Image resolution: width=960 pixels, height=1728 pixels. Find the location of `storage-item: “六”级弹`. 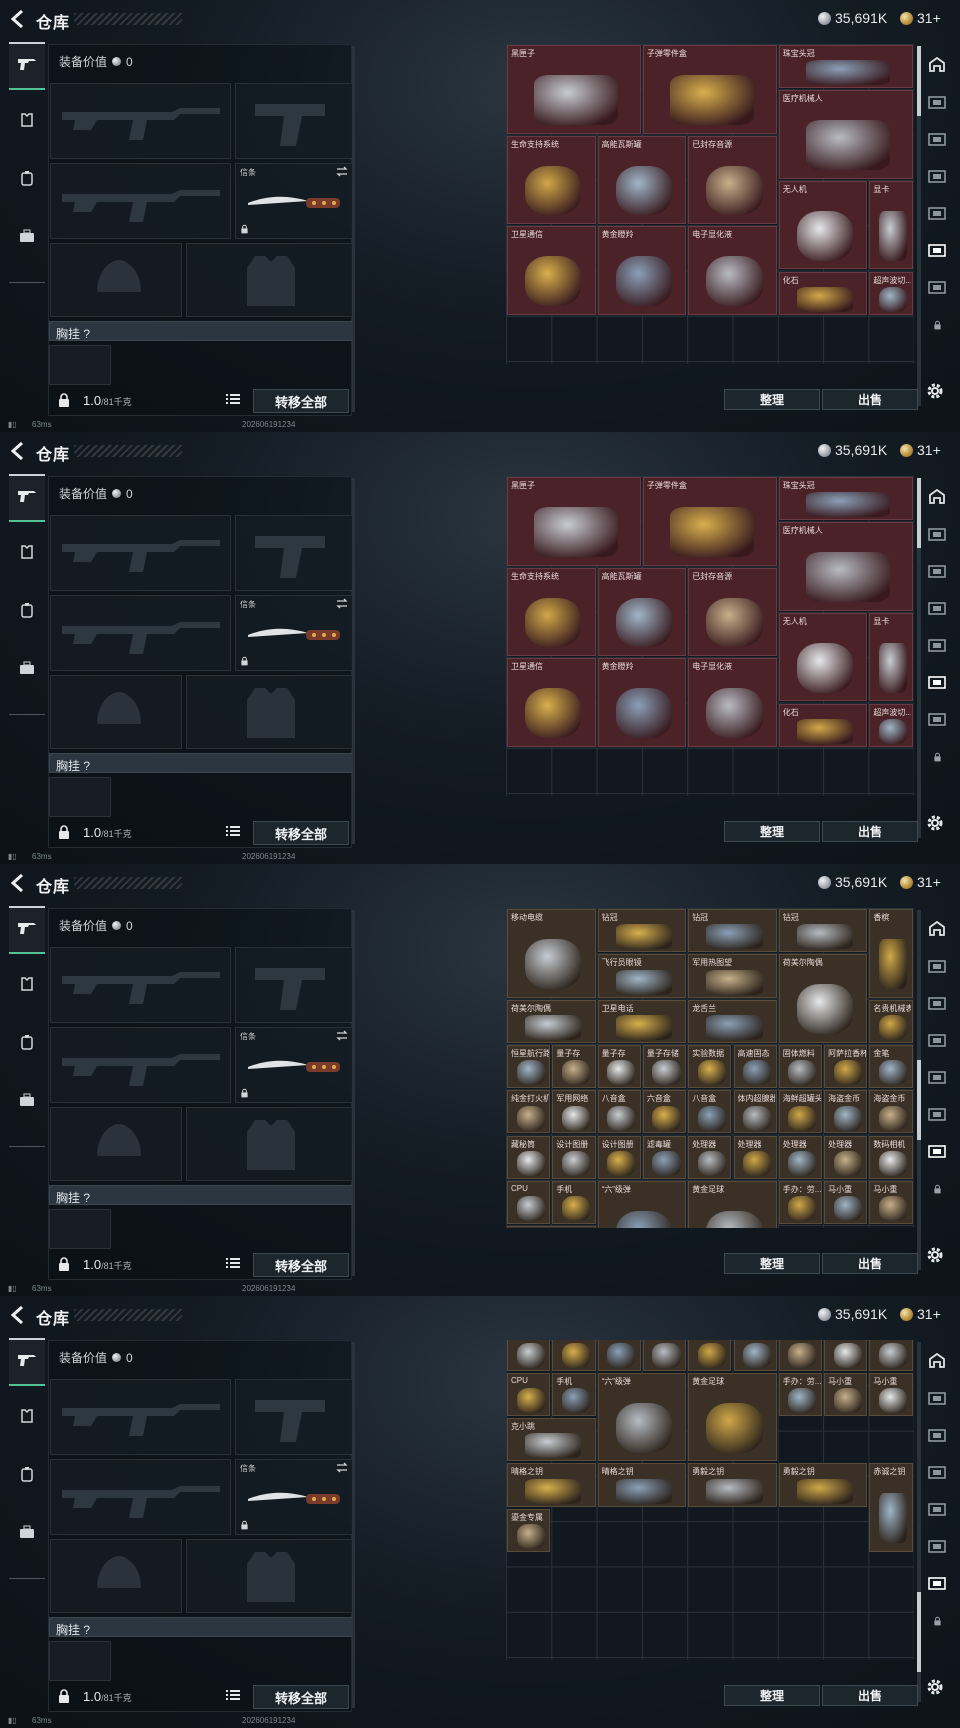

storage-item: “六”级弹 is located at coordinates (642, 1204).